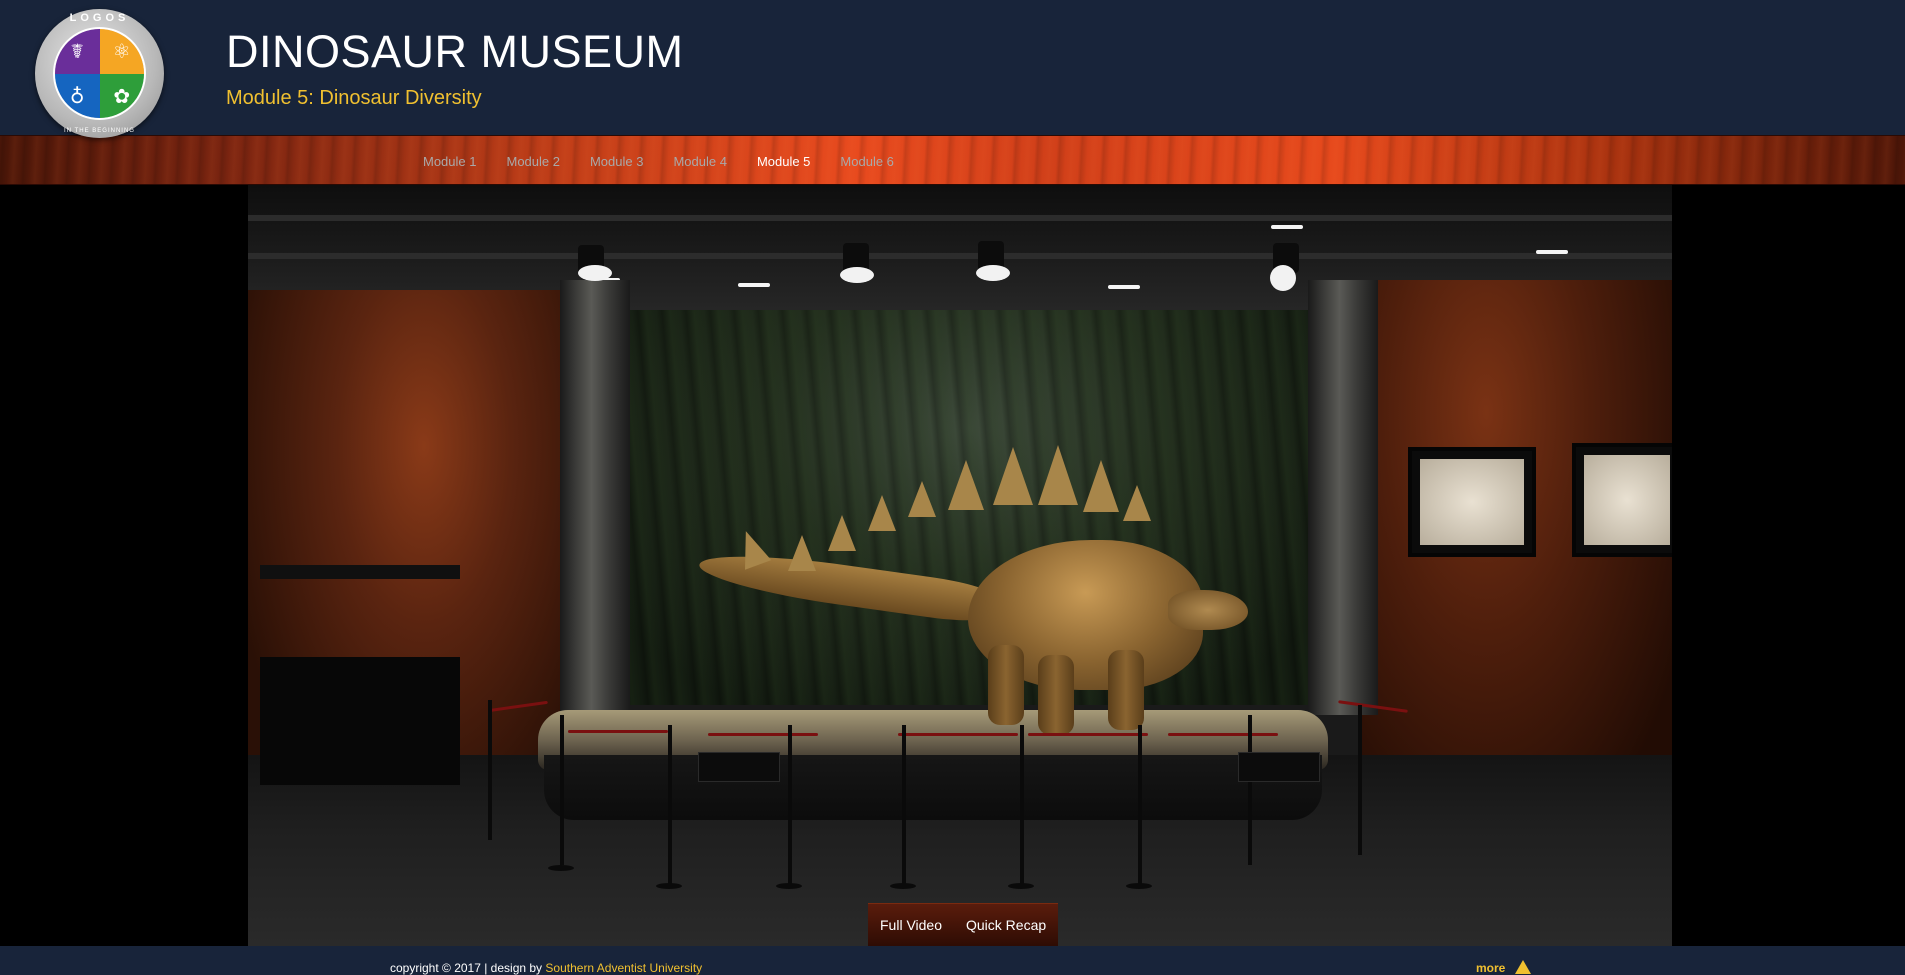 The height and width of the screenshot is (975, 1905). I want to click on copyright-prefix: copyright © 2017 | design by, so click(466, 968).